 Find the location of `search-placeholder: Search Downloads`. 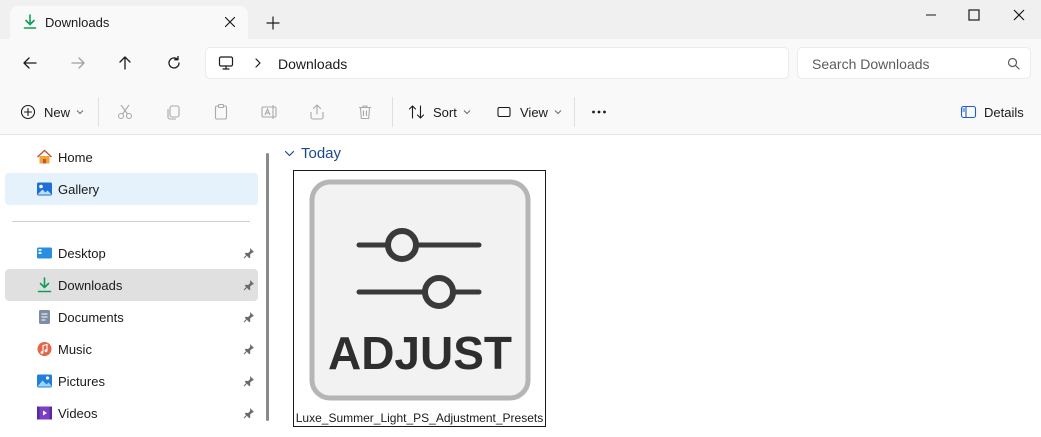

search-placeholder: Search Downloads is located at coordinates (871, 64).